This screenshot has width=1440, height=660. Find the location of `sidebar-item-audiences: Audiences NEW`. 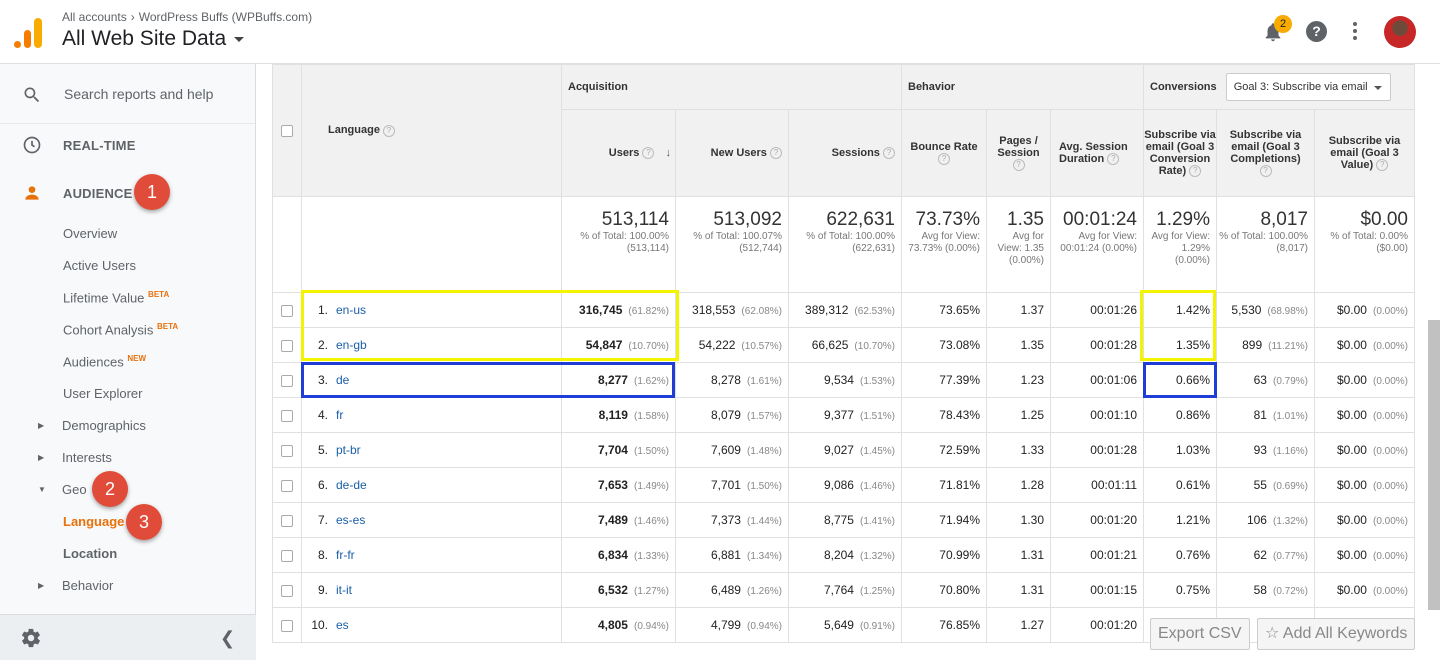

sidebar-item-audiences: Audiences NEW is located at coordinates (104, 361).